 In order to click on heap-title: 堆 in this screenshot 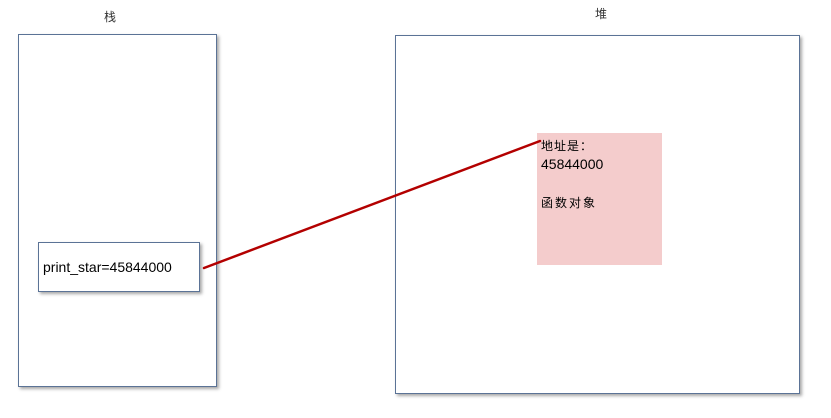, I will do `click(601, 14)`.